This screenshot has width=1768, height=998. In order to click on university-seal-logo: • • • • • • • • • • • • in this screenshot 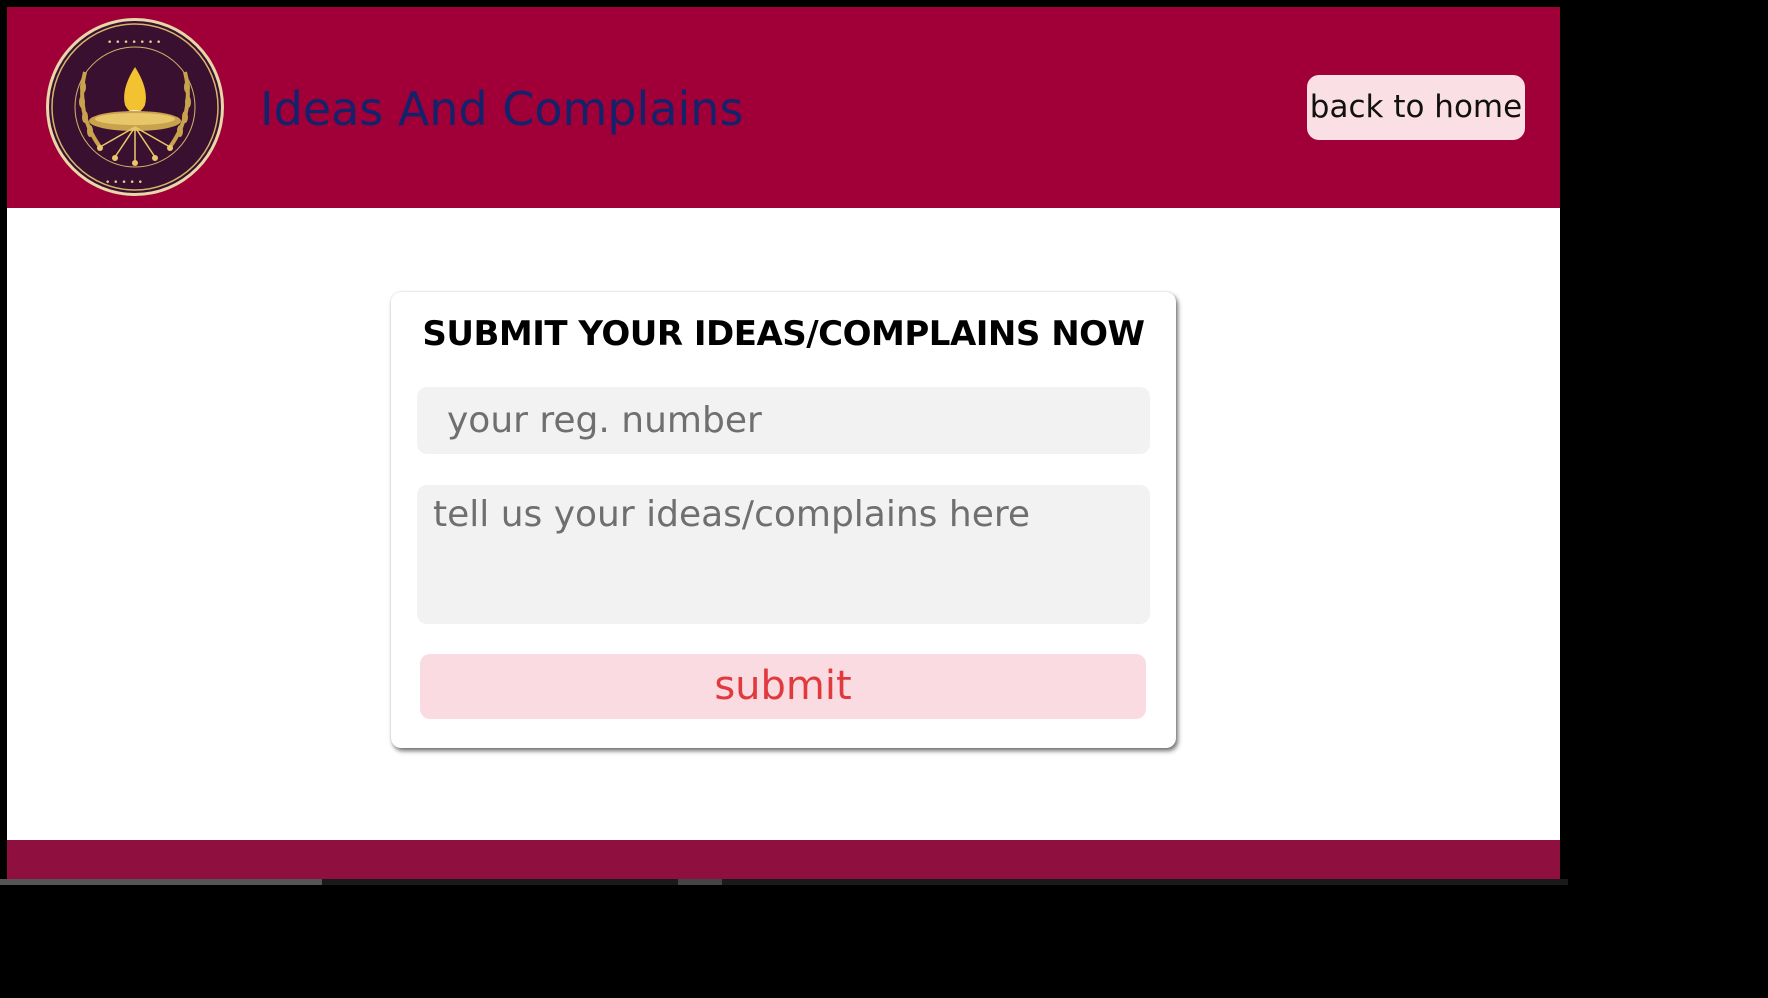, I will do `click(135, 107)`.